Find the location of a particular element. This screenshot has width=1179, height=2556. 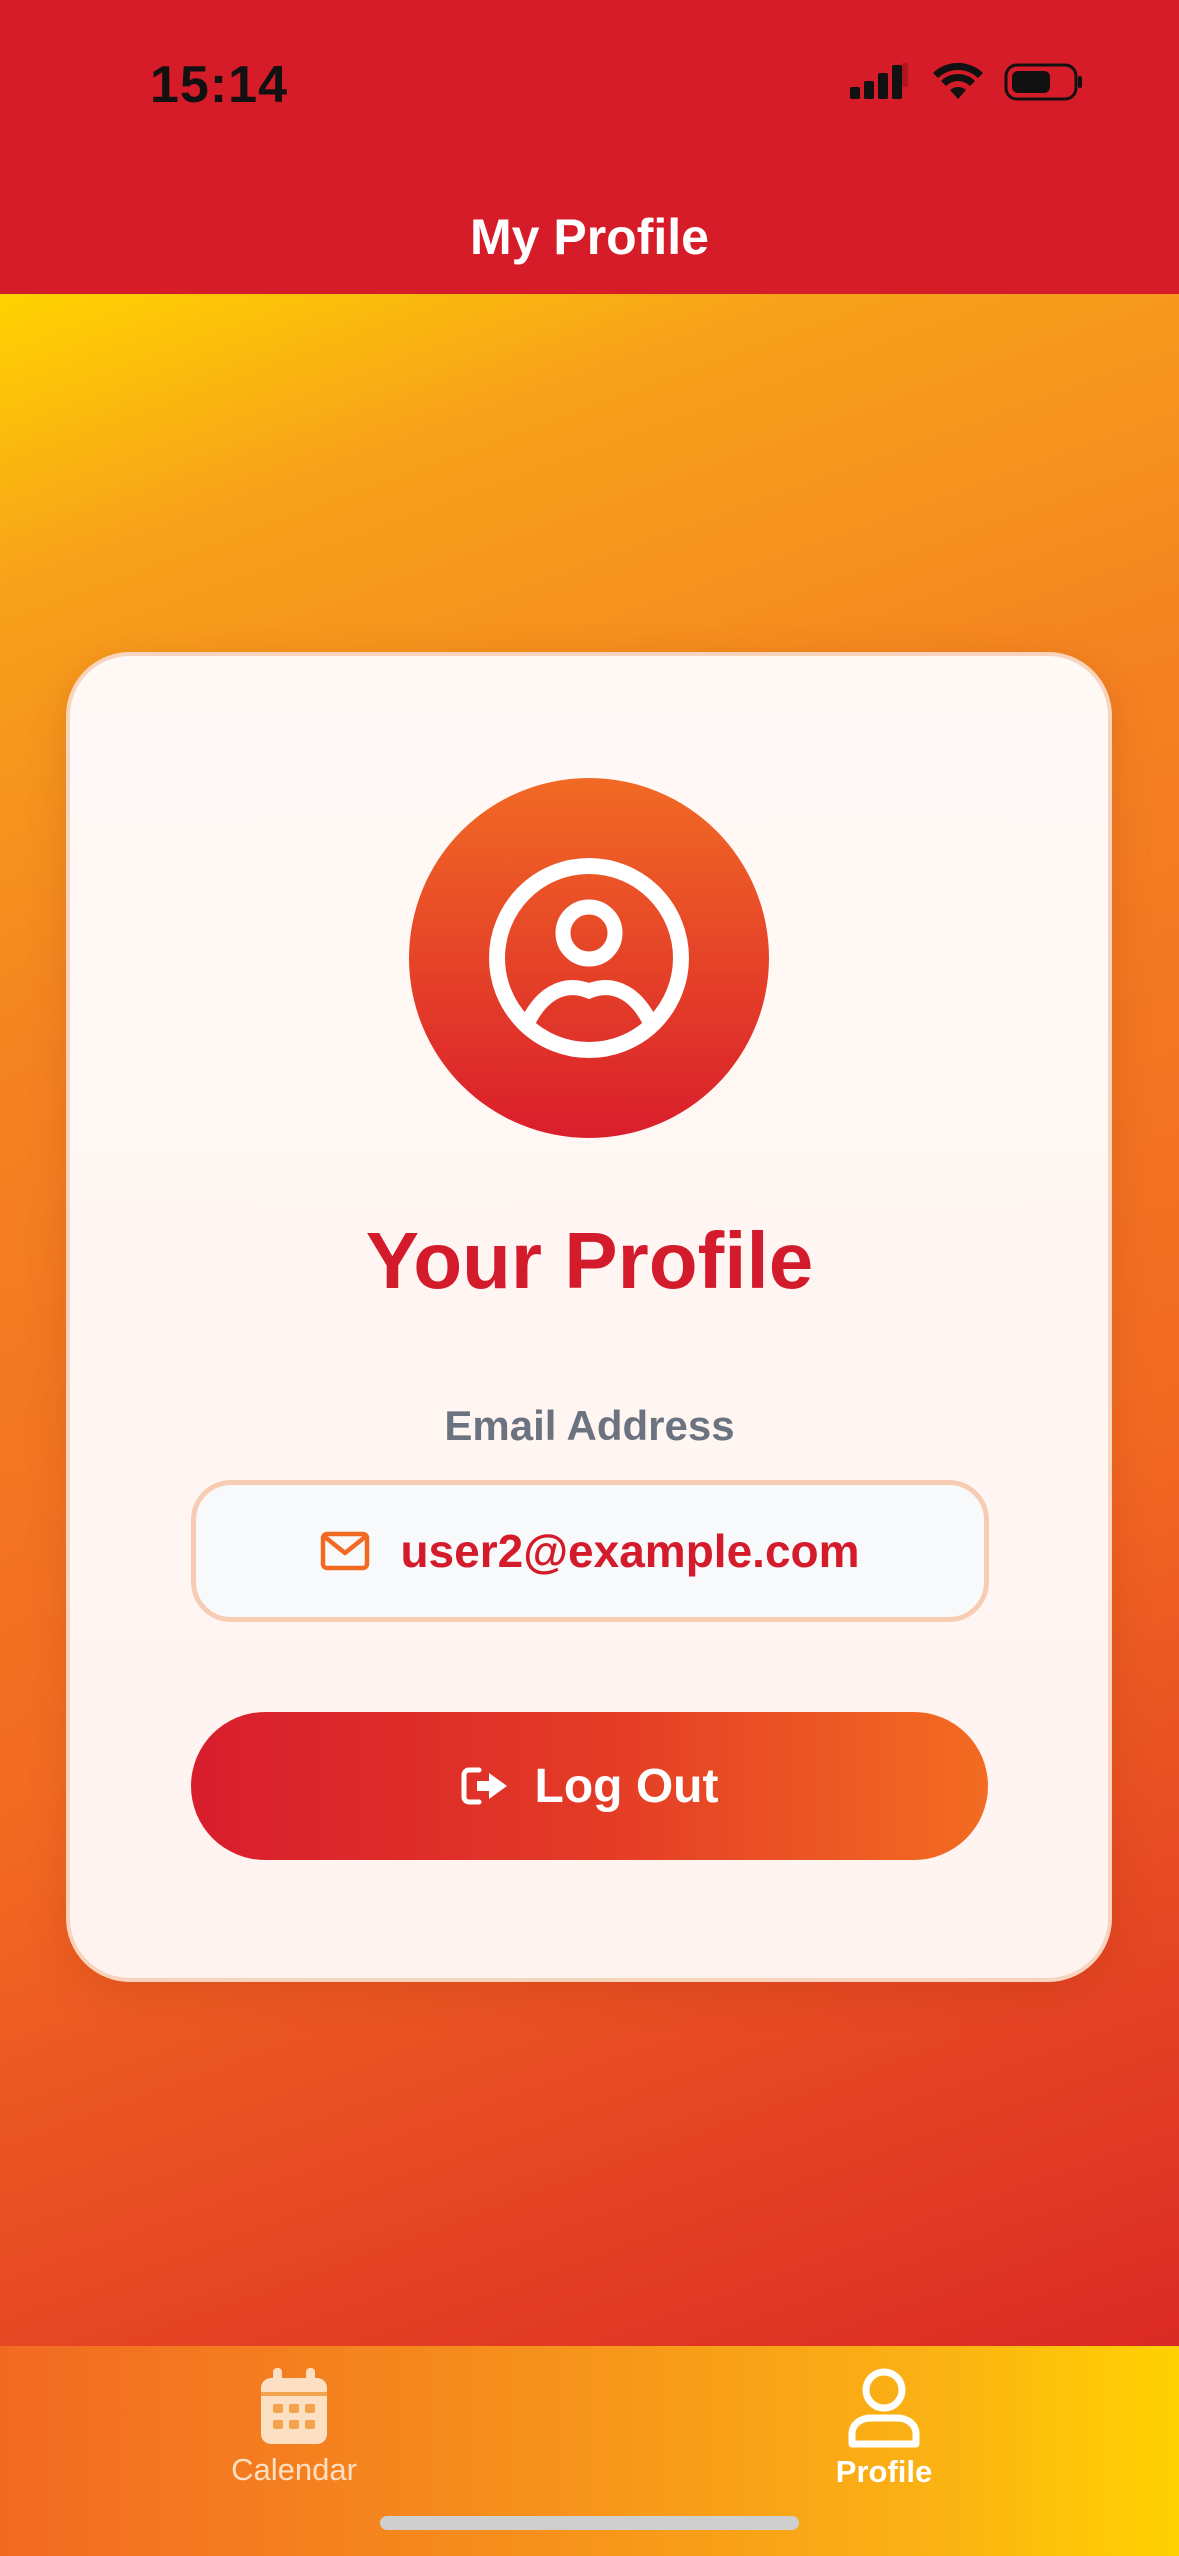

tab-label-calendar: Calendar is located at coordinates (294, 2469).